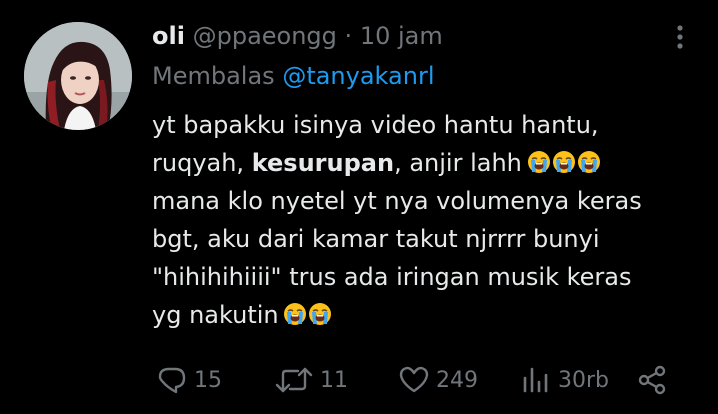  Describe the element at coordinates (168, 36) in the screenshot. I see `display-name: oli` at that location.